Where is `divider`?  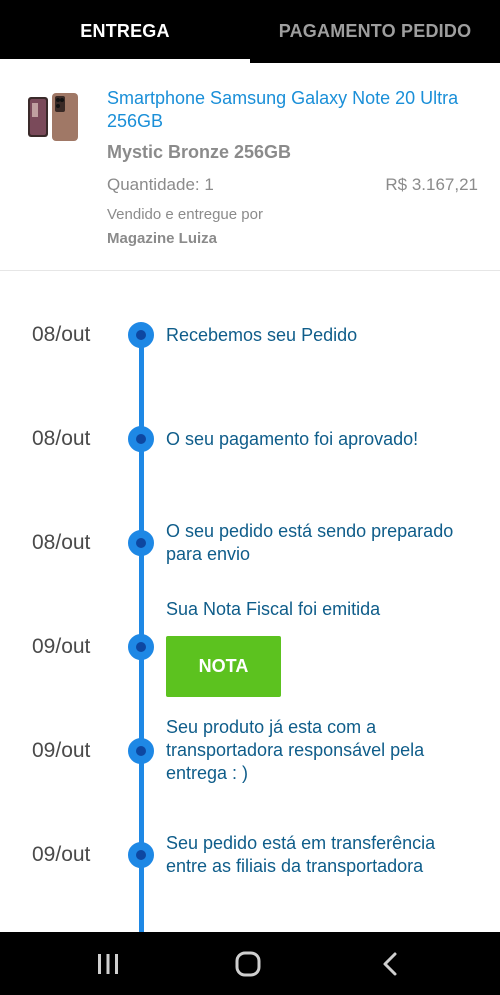 divider is located at coordinates (250, 270).